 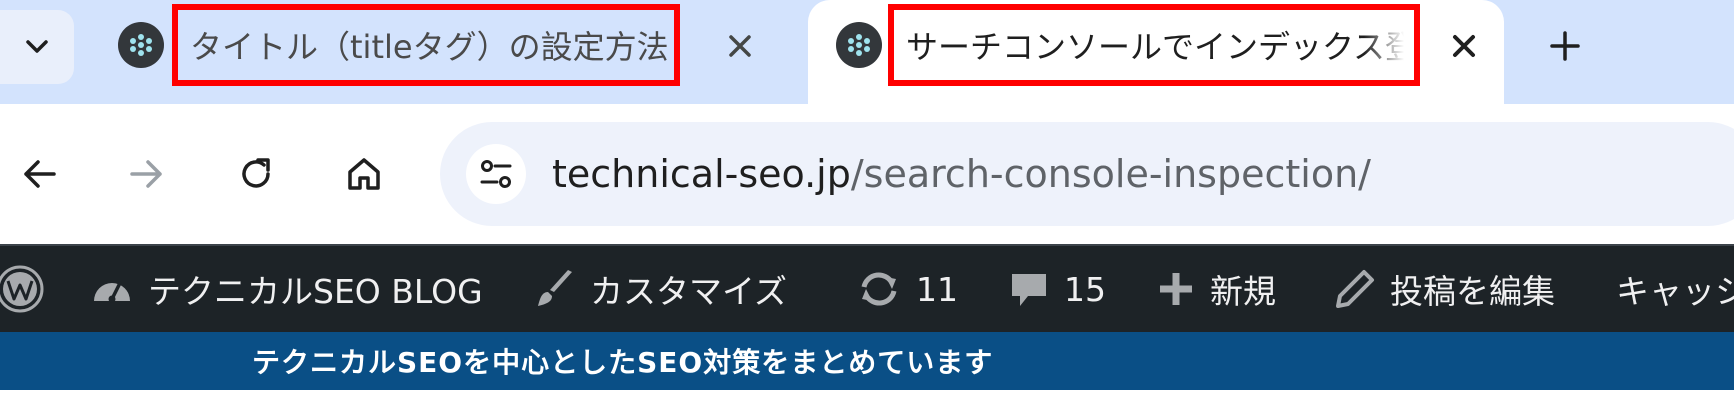 What do you see at coordinates (1085, 289) in the screenshot?
I see `comments-count: 15` at bounding box center [1085, 289].